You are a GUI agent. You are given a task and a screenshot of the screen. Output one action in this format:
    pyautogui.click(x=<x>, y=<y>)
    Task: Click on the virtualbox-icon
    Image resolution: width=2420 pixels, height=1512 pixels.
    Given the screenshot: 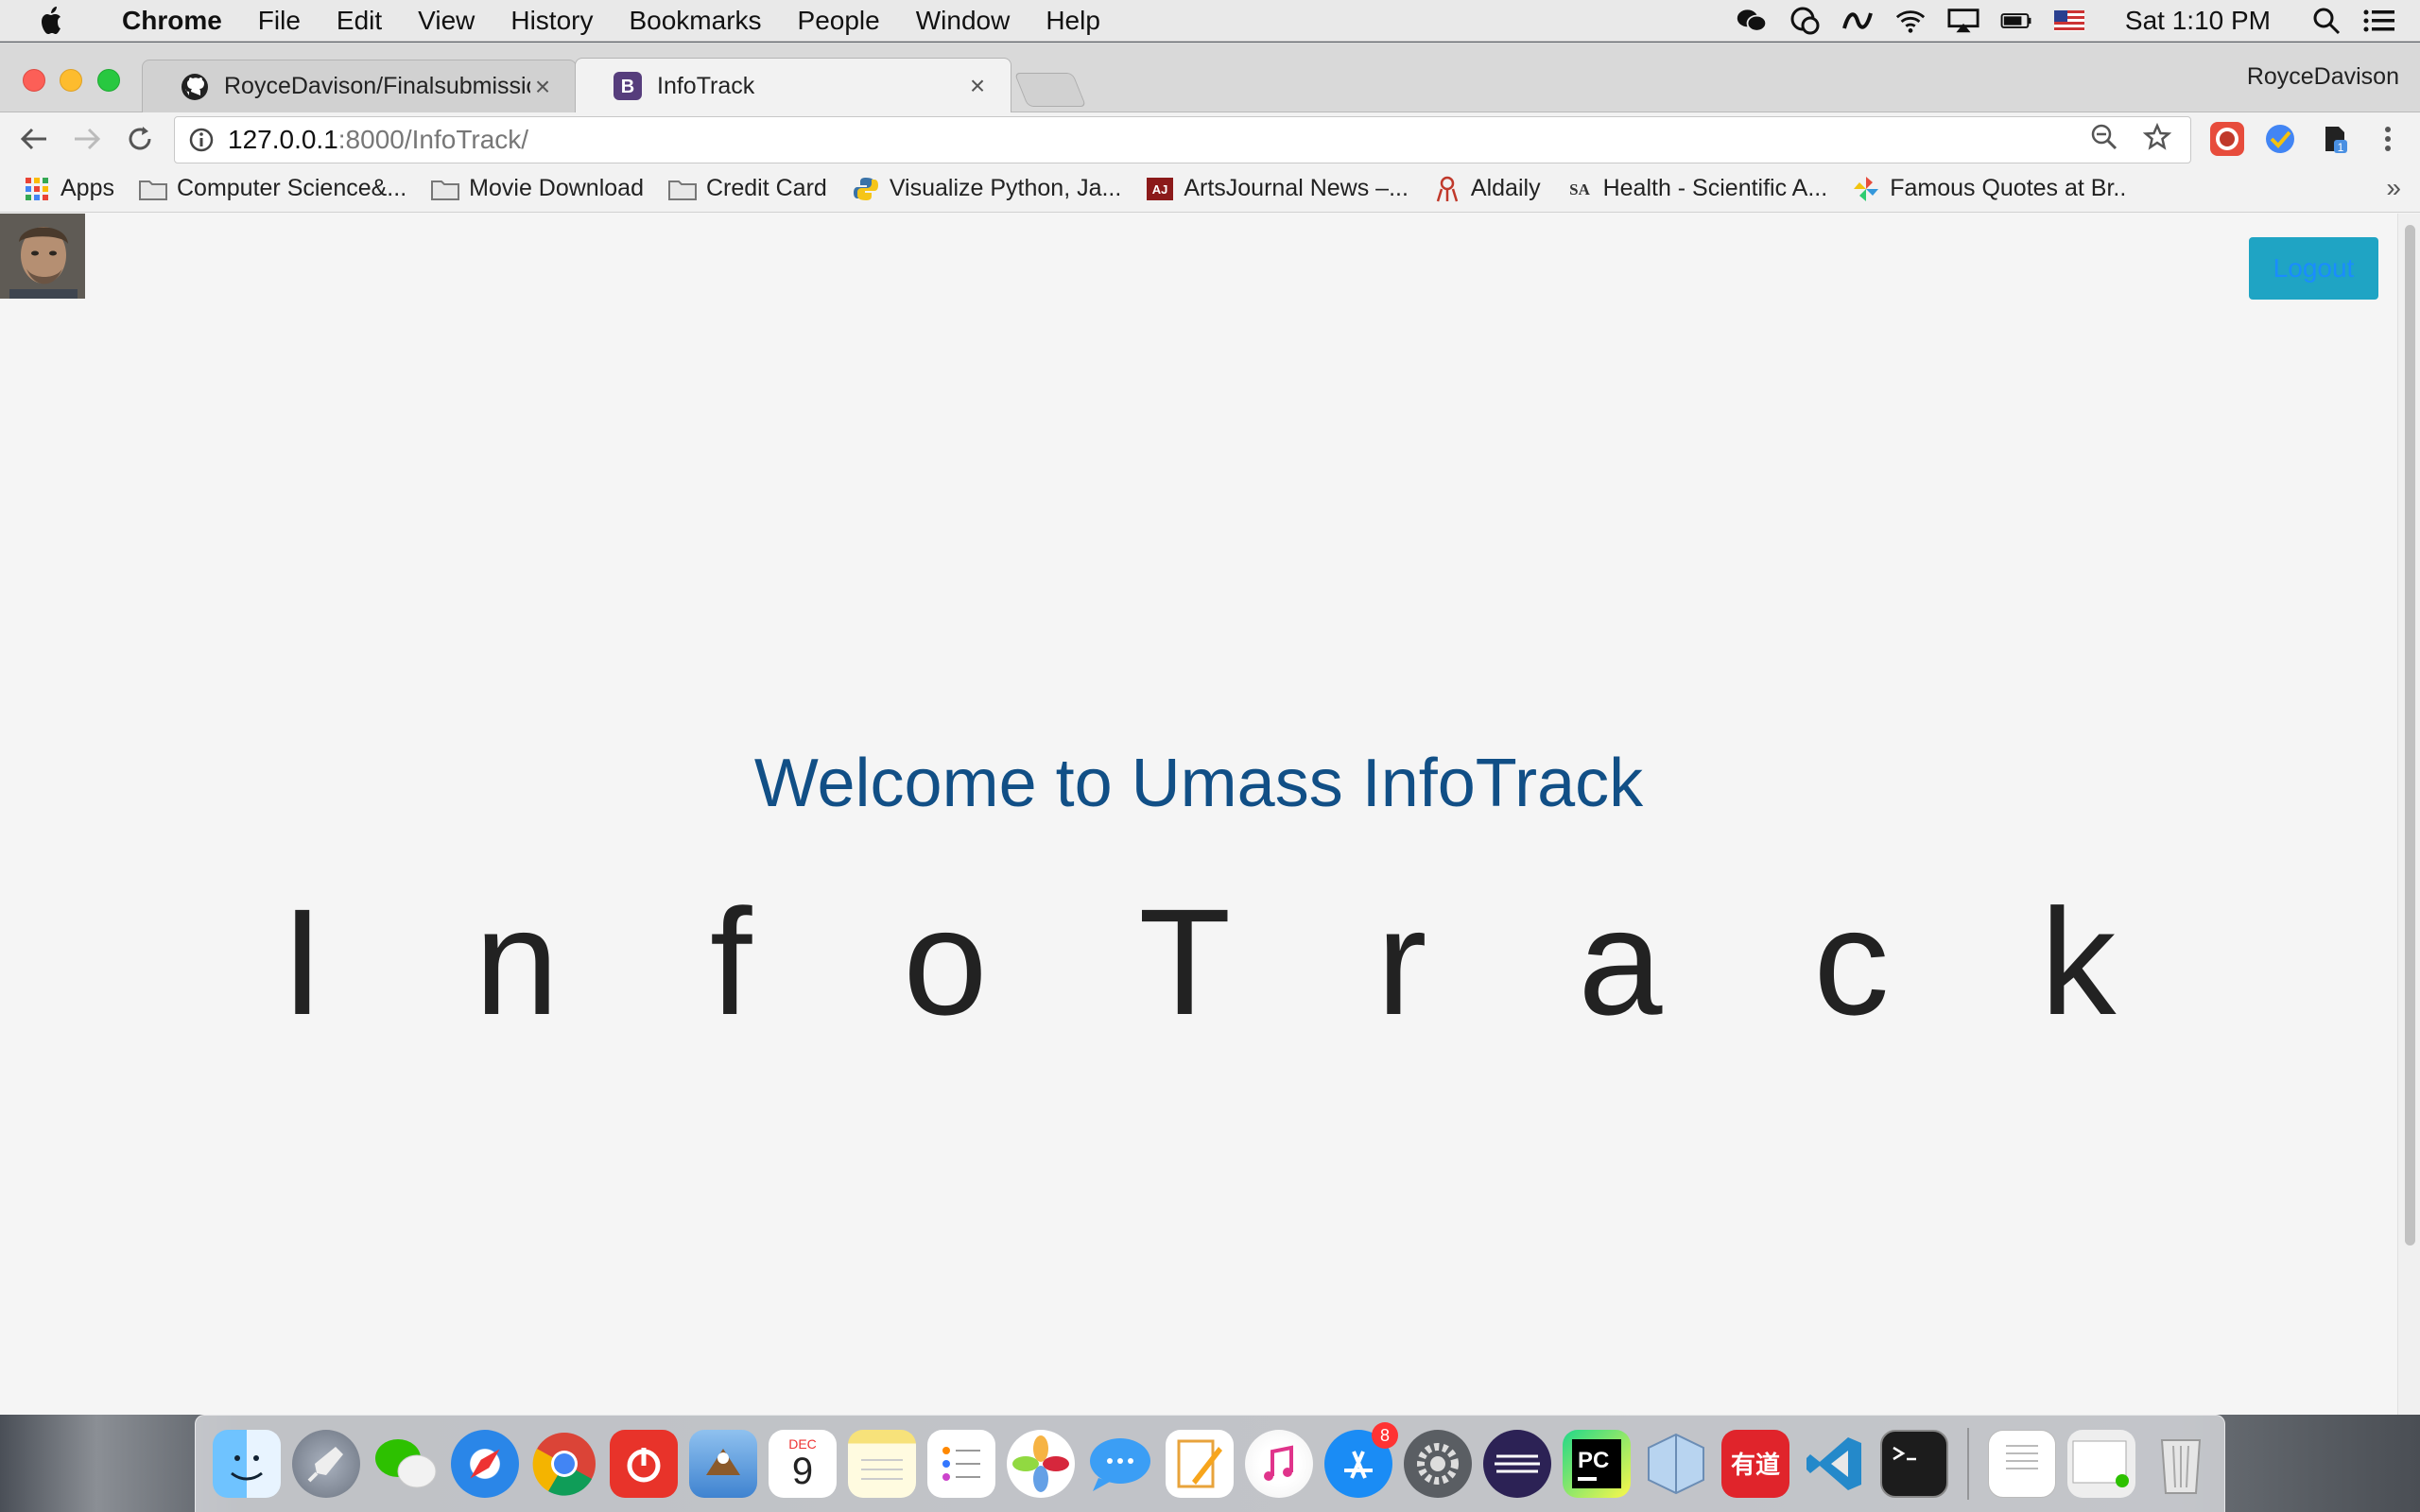 What is the action you would take?
    pyautogui.click(x=1676, y=1464)
    